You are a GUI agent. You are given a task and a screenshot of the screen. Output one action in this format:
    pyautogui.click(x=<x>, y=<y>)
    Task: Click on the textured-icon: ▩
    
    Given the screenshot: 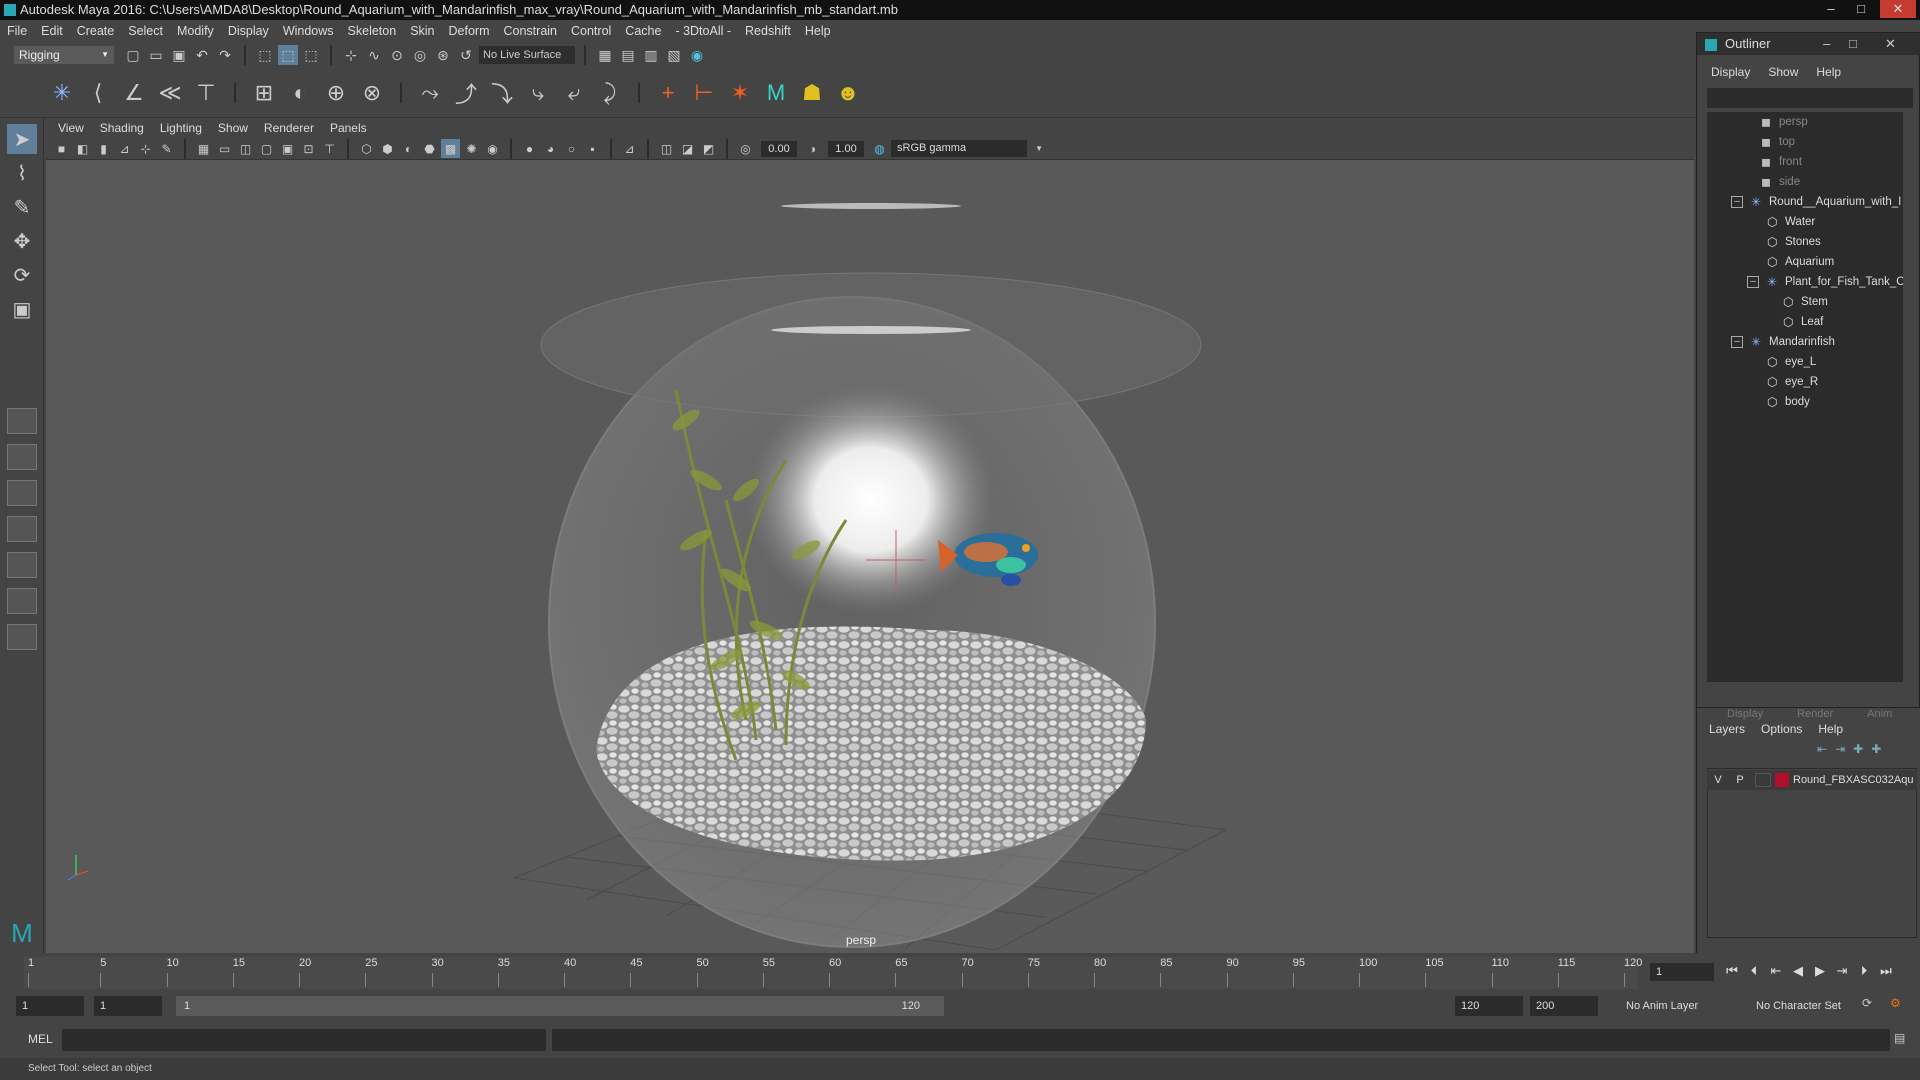 What is the action you would take?
    pyautogui.click(x=450, y=148)
    